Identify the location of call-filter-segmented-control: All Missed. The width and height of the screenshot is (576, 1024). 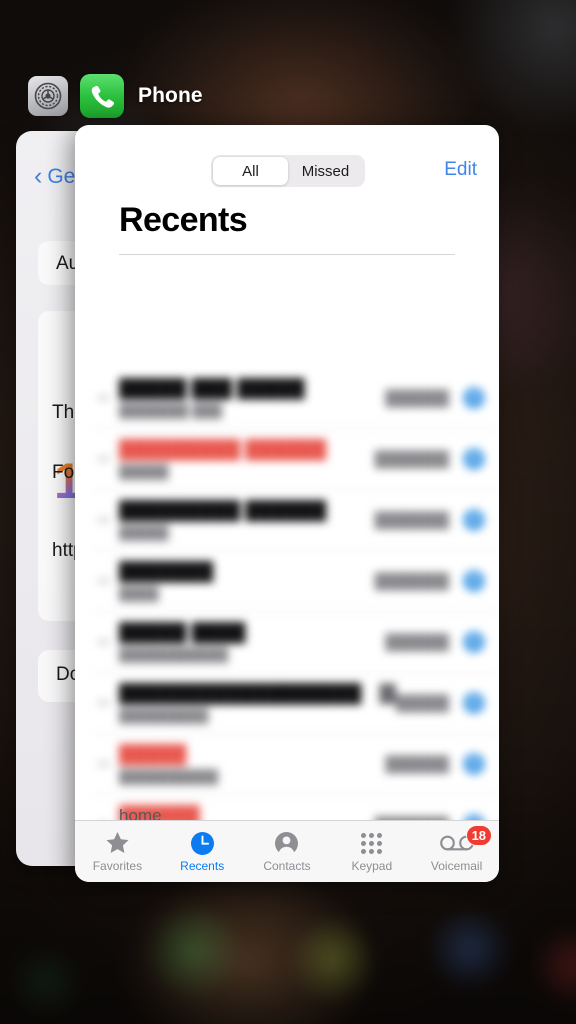
(288, 171).